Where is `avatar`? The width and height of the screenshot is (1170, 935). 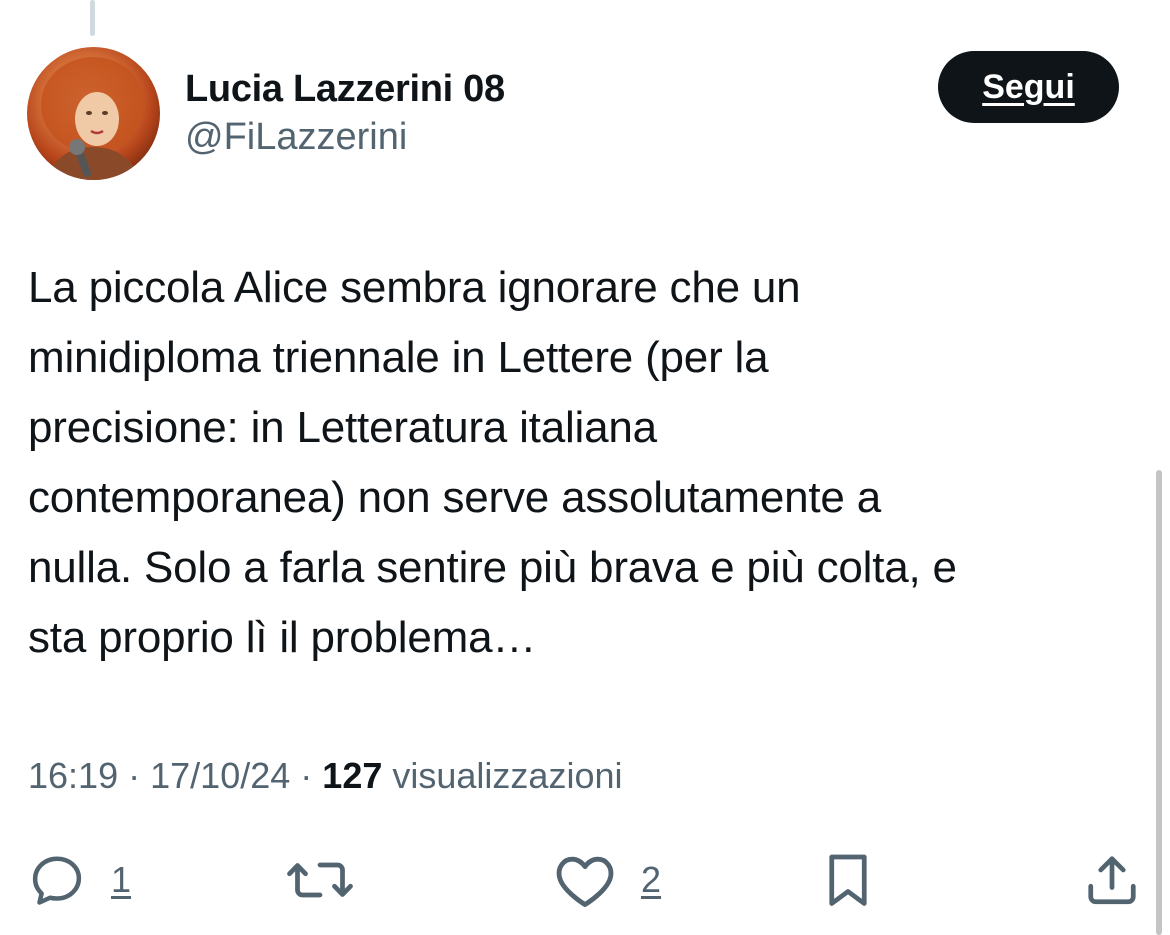
avatar is located at coordinates (93, 113).